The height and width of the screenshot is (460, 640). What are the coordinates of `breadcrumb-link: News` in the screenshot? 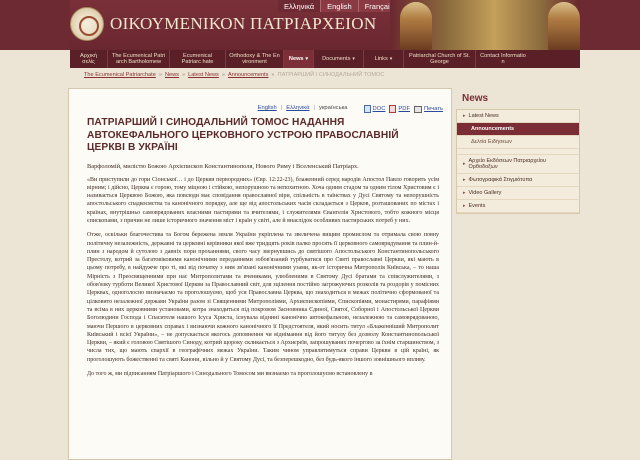 It's located at (172, 75).